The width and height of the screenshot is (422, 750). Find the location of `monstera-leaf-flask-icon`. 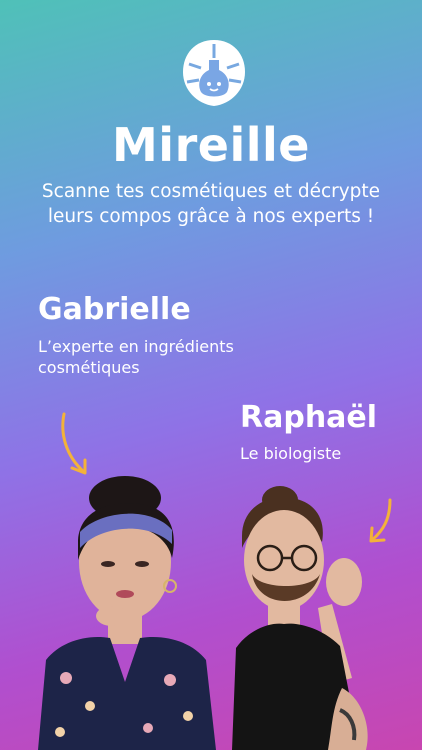

monstera-leaf-flask-icon is located at coordinates (214, 73).